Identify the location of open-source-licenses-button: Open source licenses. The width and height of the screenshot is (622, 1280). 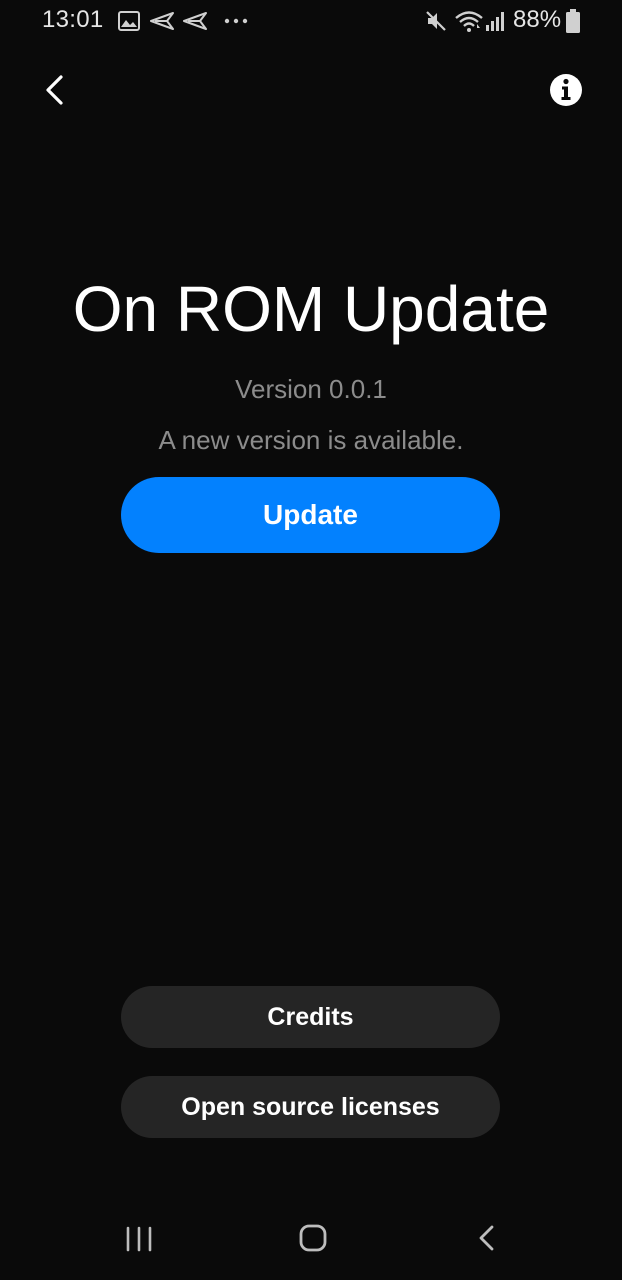
(310, 1107).